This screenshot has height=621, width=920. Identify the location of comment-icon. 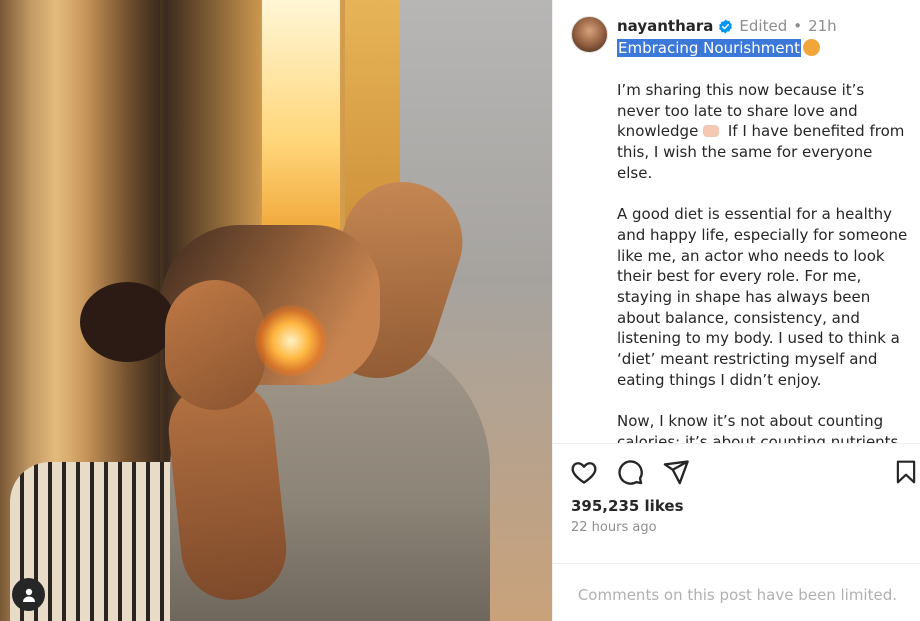
(630, 472).